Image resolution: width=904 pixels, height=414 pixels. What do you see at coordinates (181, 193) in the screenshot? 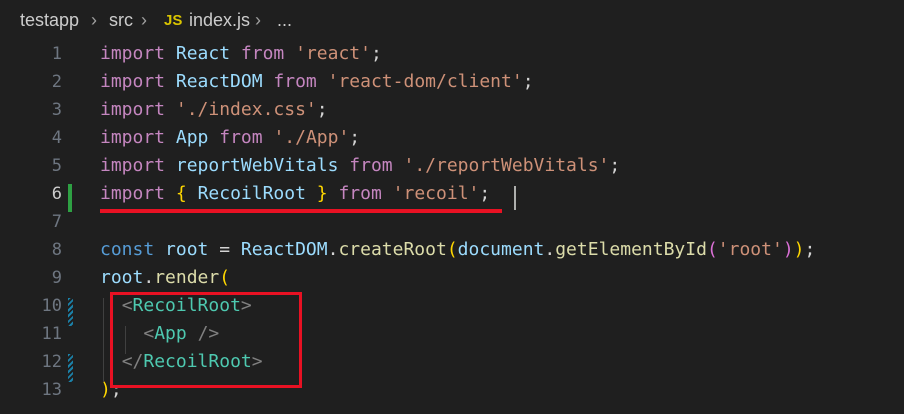
I see `code-token: {` at bounding box center [181, 193].